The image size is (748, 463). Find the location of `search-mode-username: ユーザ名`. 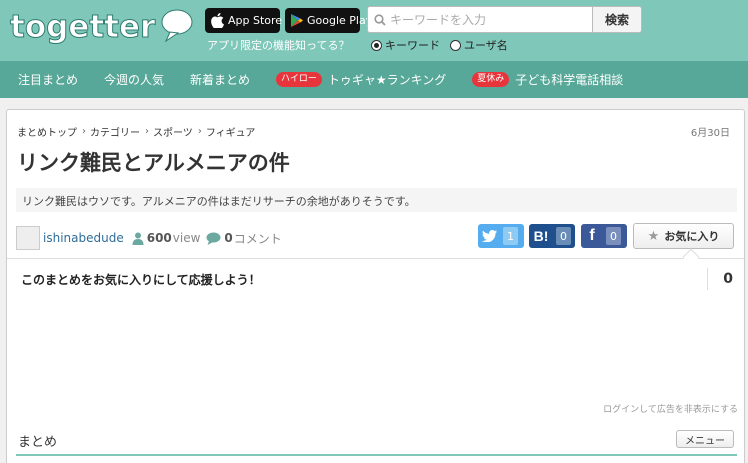

search-mode-username: ユーザ名 is located at coordinates (479, 45).